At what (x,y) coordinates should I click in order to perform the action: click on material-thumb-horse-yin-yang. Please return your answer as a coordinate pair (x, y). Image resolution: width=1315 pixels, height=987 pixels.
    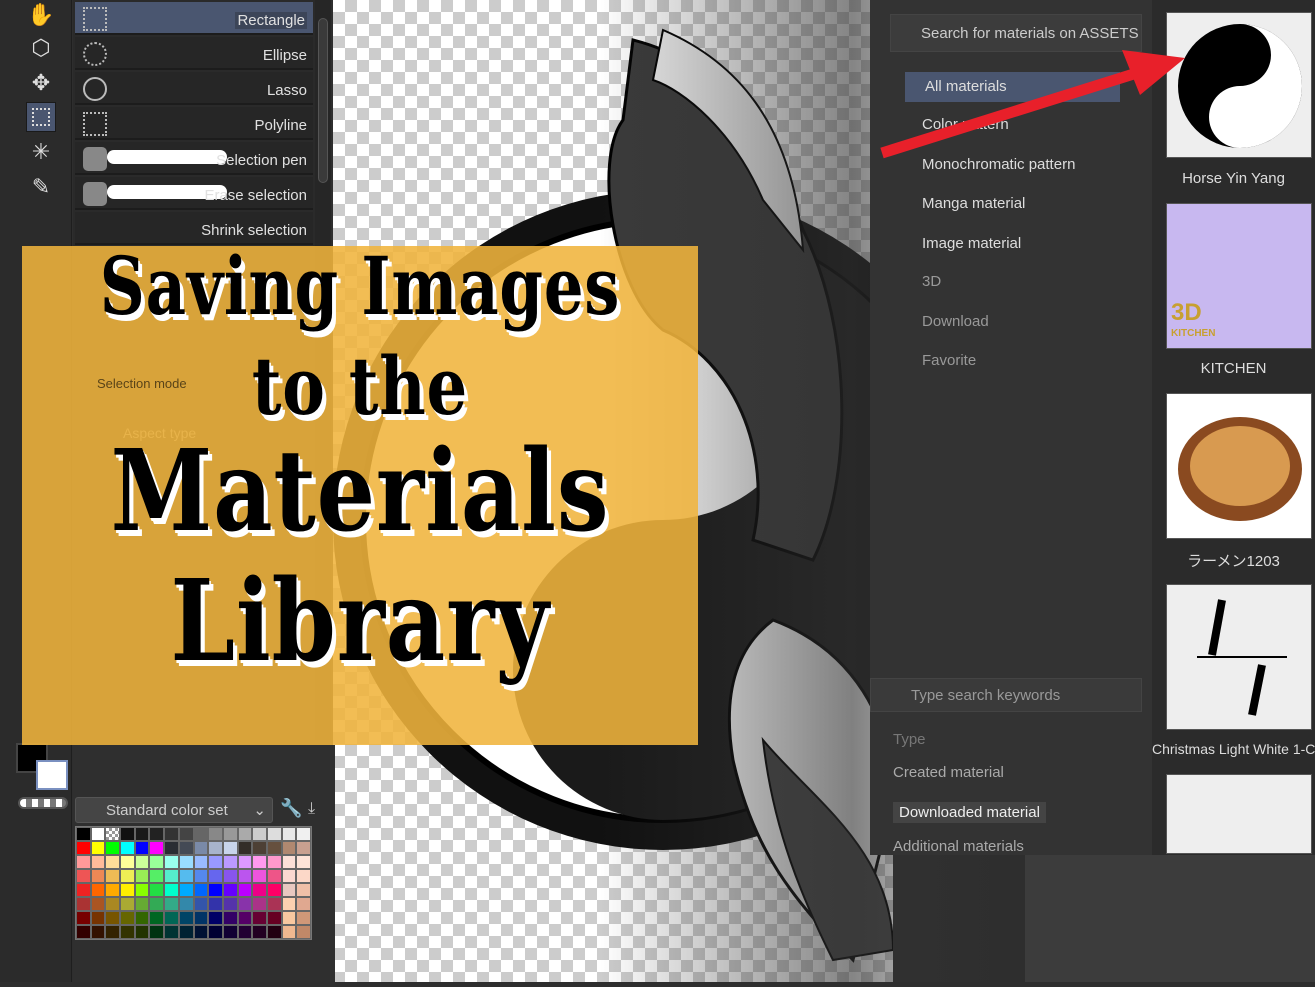
    Looking at the image, I should click on (1239, 85).